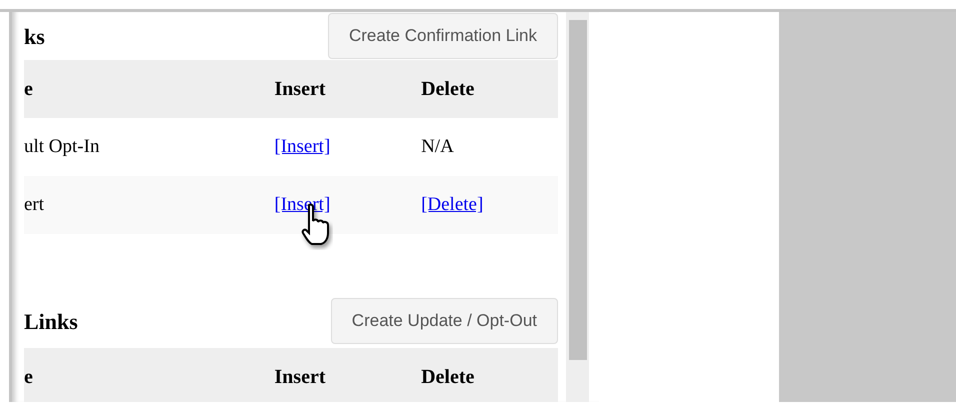  Describe the element at coordinates (444, 321) in the screenshot. I see `create-button: Create Update / Opt-Out` at that location.